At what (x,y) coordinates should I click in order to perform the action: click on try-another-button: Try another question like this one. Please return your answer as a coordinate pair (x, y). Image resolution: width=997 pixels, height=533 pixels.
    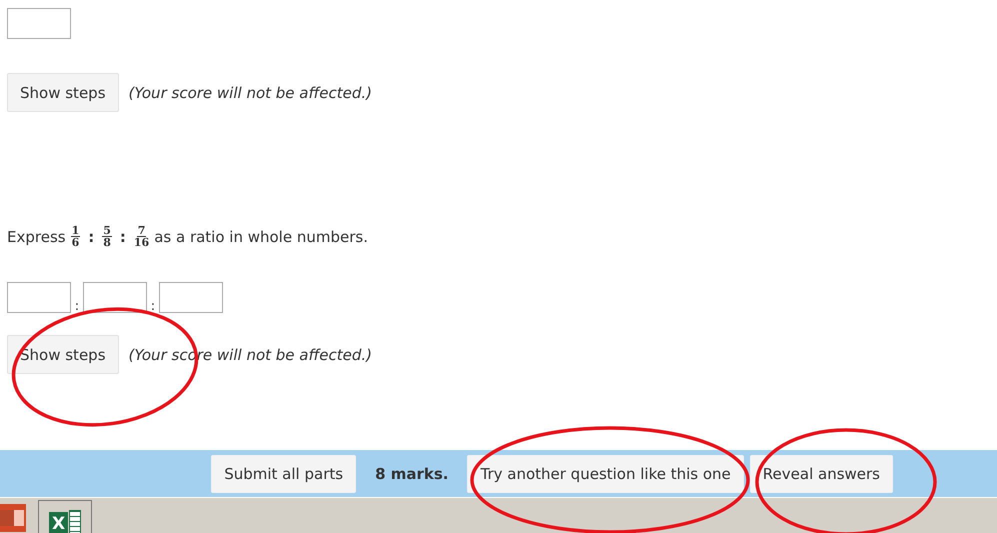
    Looking at the image, I should click on (605, 473).